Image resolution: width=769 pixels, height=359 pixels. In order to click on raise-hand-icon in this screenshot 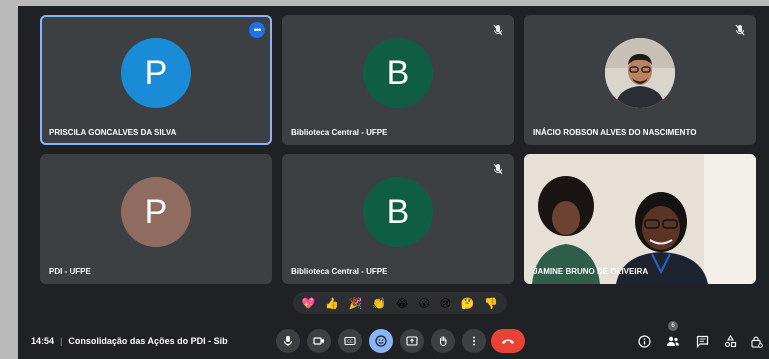, I will do `click(443, 341)`.